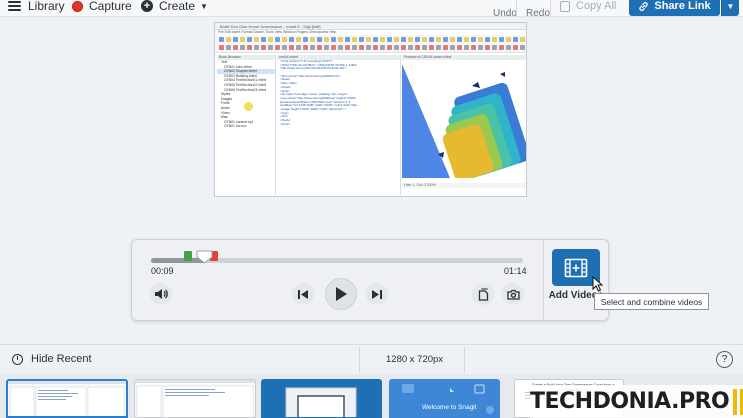  What do you see at coordinates (377, 294) in the screenshot?
I see `skip-forward-button` at bounding box center [377, 294].